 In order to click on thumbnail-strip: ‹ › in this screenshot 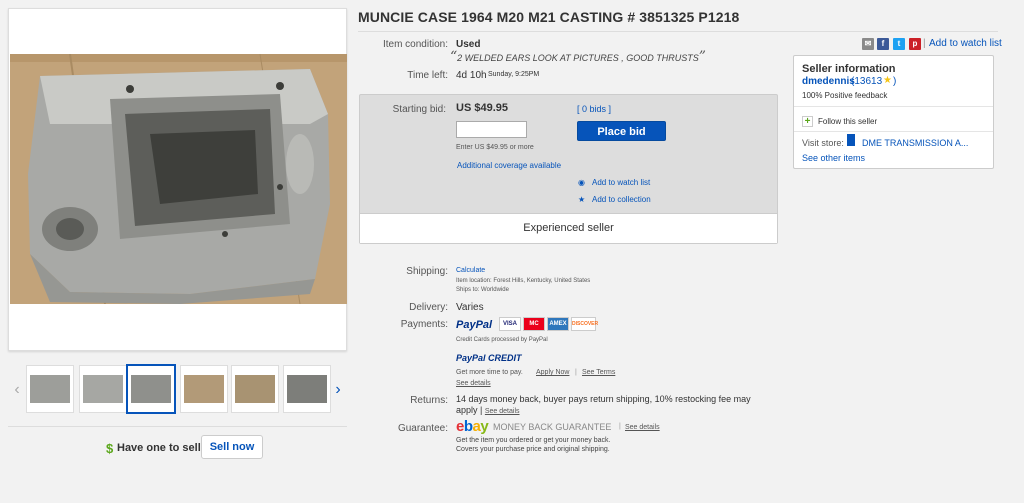, I will do `click(177, 390)`.